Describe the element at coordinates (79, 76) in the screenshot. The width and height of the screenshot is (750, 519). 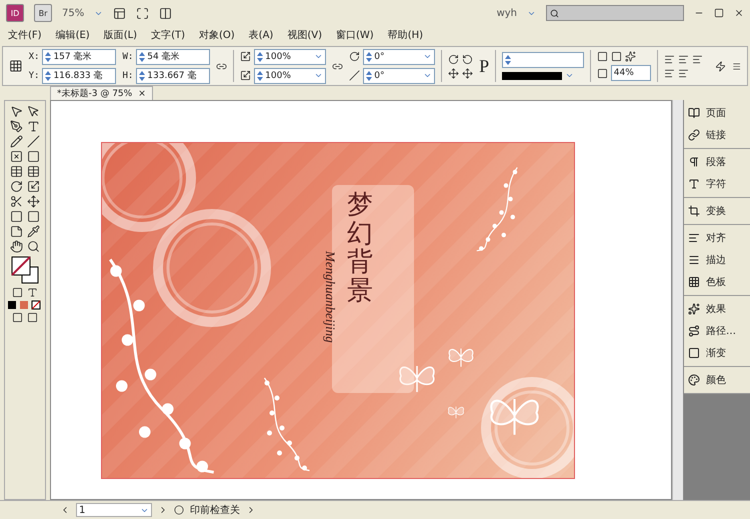
I see `number-field: 116.833 毫` at that location.